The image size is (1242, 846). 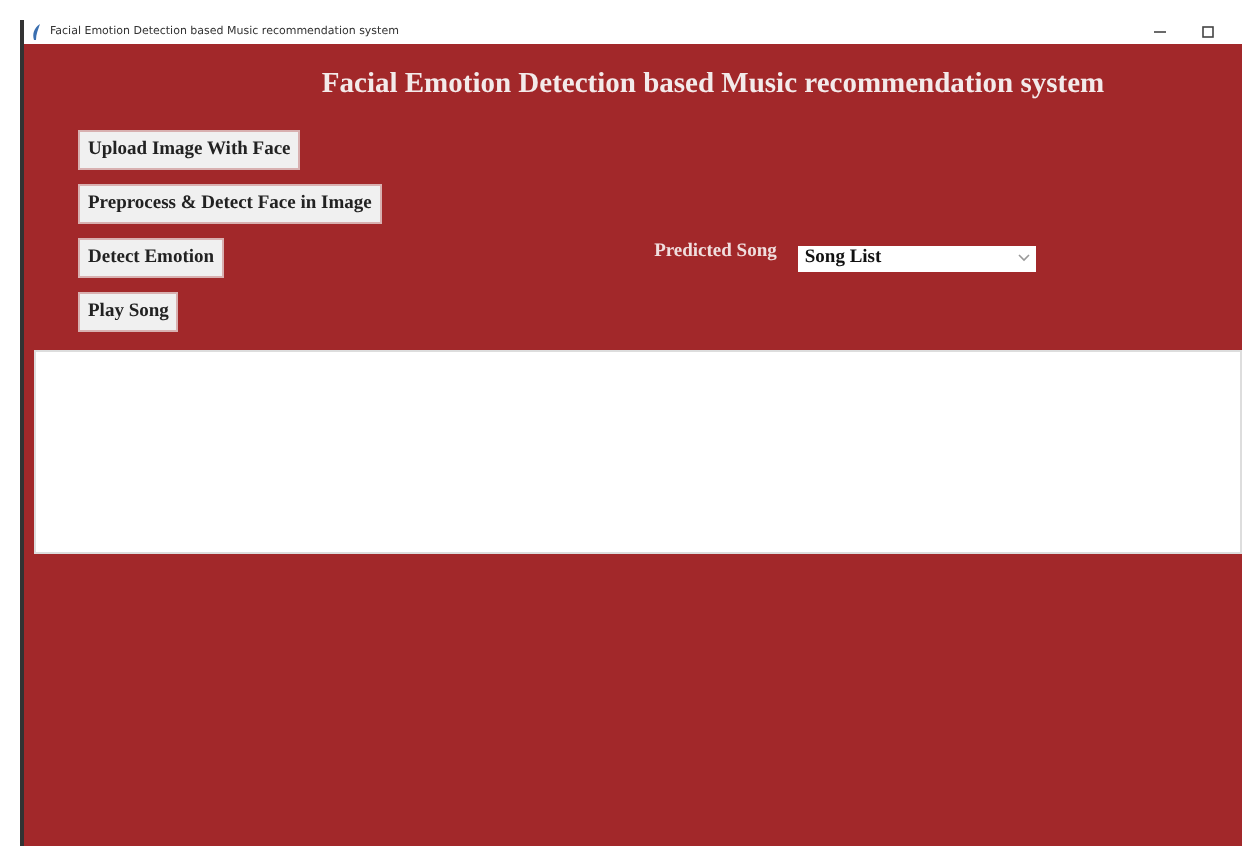 What do you see at coordinates (1208, 32) in the screenshot?
I see `maximize-icon` at bounding box center [1208, 32].